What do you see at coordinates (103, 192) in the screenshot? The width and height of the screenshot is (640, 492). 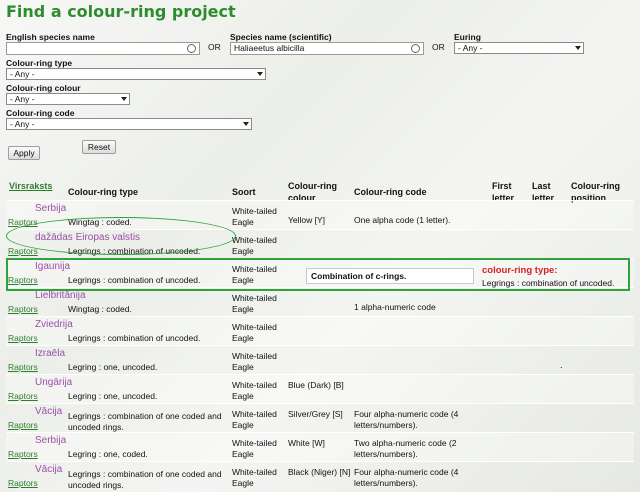 I see `header-ring-type: Colour-ring type` at bounding box center [103, 192].